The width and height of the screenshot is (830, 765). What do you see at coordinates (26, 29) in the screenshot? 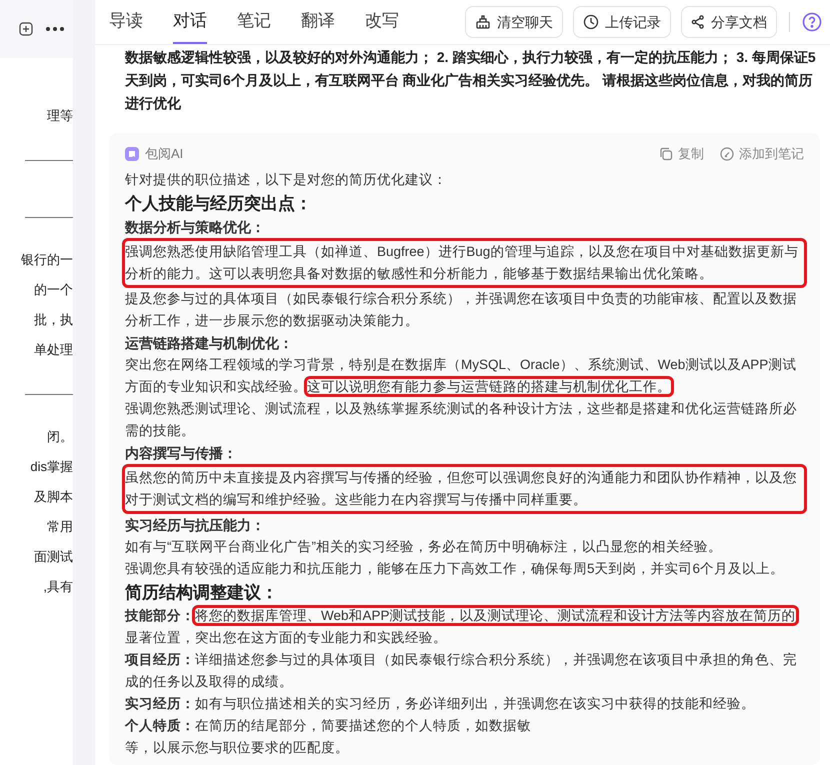
I see `add-icon` at bounding box center [26, 29].